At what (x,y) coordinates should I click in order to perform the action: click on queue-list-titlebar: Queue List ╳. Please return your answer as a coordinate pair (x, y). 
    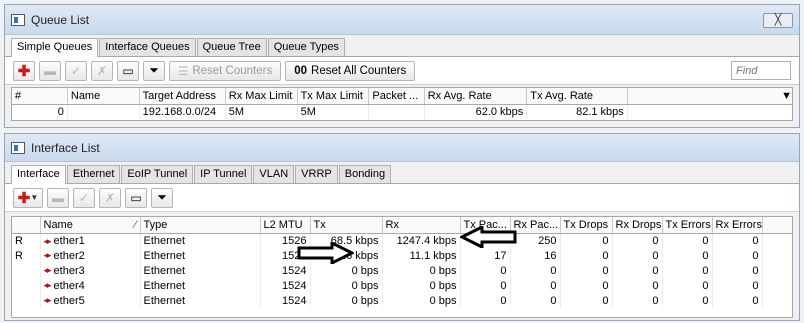
    Looking at the image, I should click on (402, 20).